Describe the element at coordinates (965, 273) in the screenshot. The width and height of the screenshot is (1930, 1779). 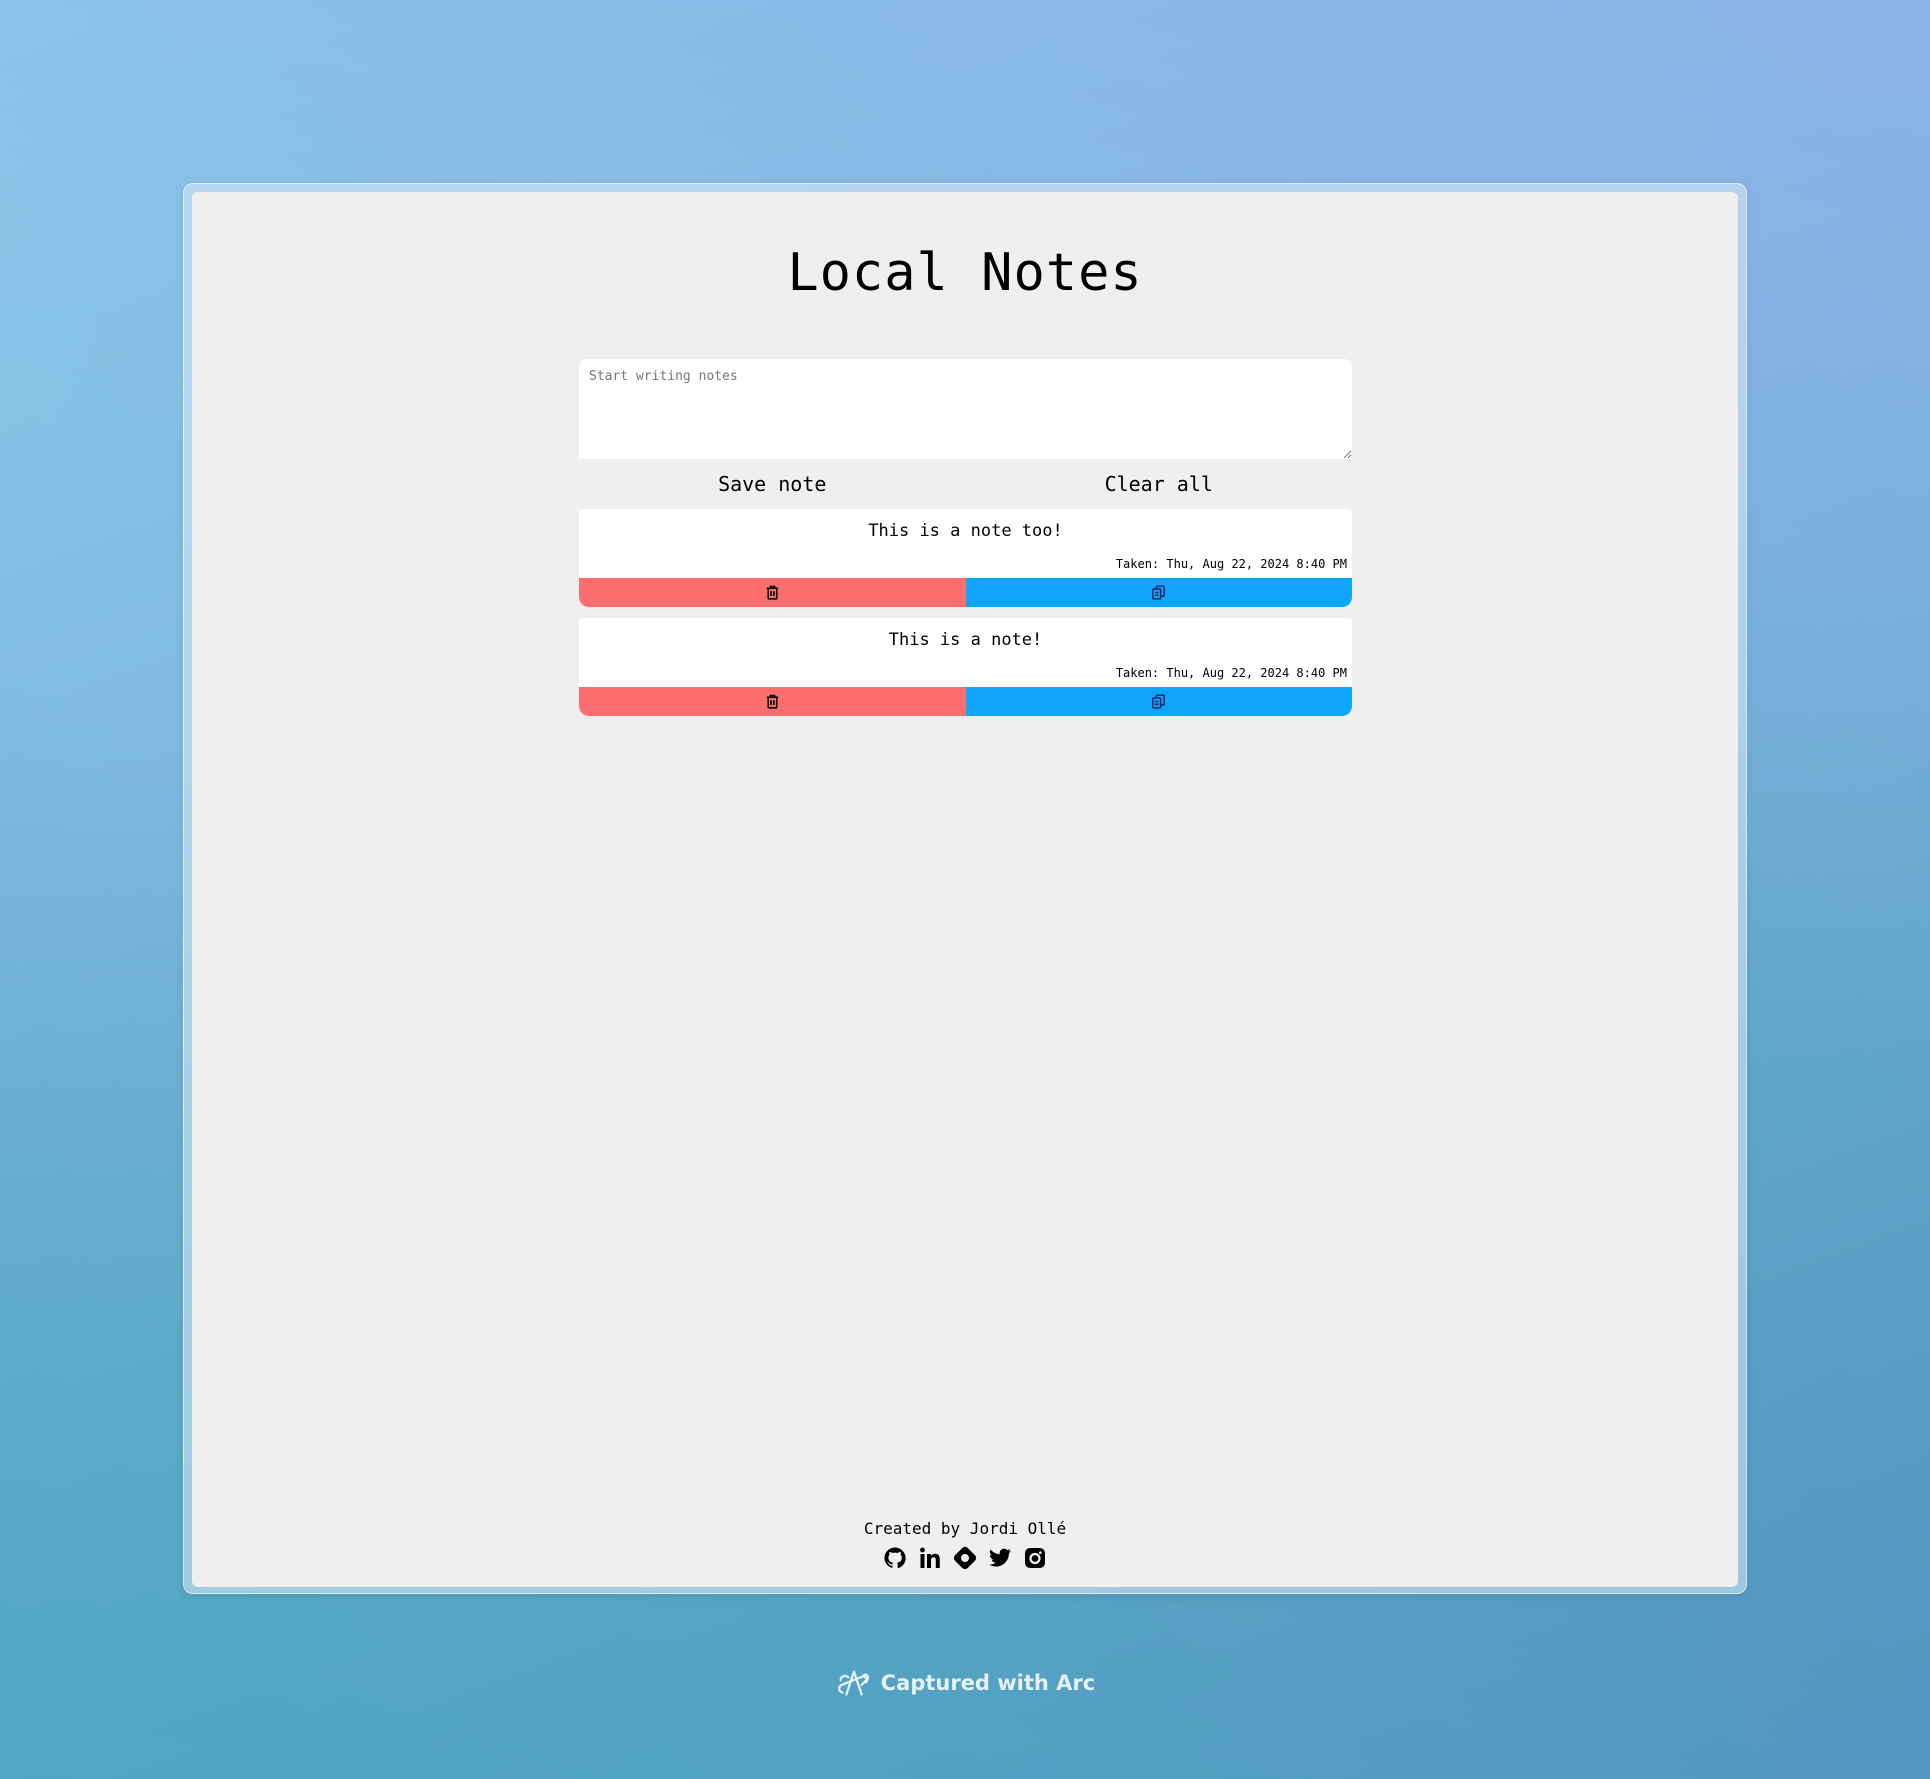
I see `page-title: Local Notes` at that location.